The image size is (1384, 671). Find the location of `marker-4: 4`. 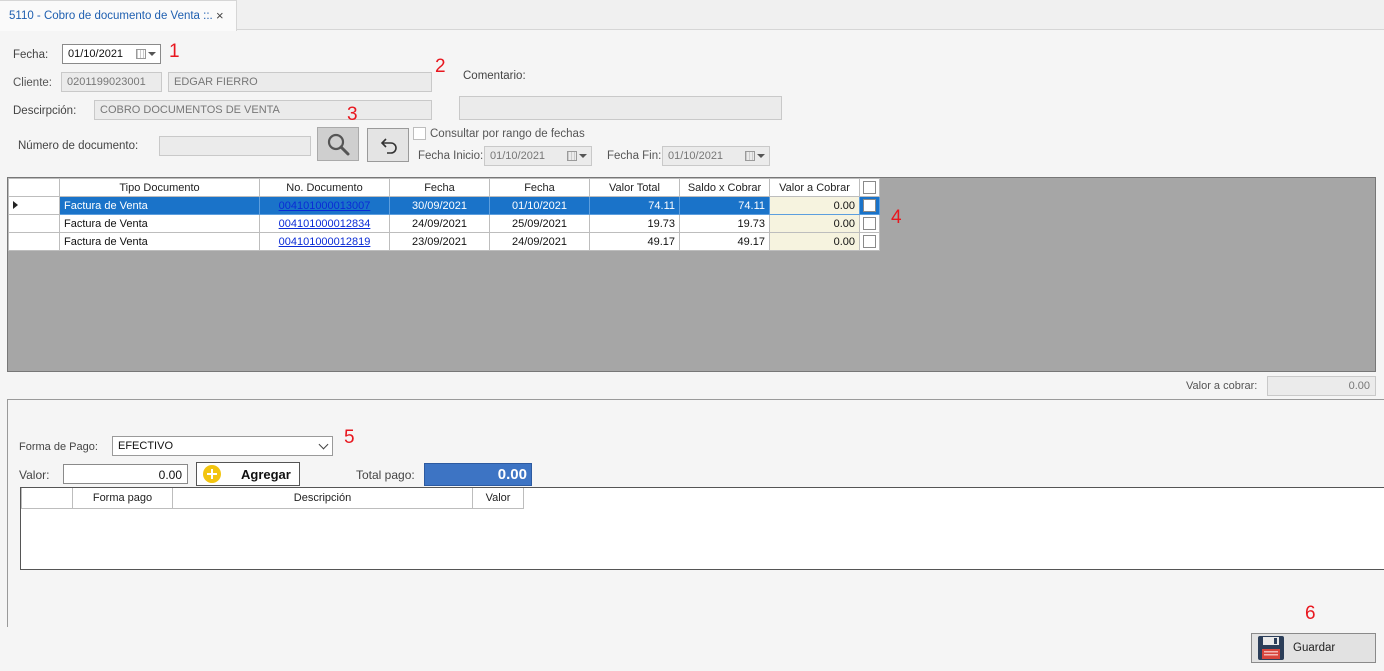

marker-4: 4 is located at coordinates (896, 217).